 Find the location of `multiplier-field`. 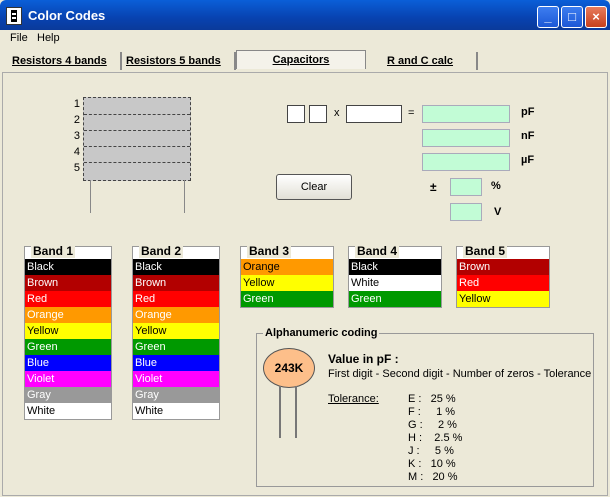

multiplier-field is located at coordinates (374, 114).